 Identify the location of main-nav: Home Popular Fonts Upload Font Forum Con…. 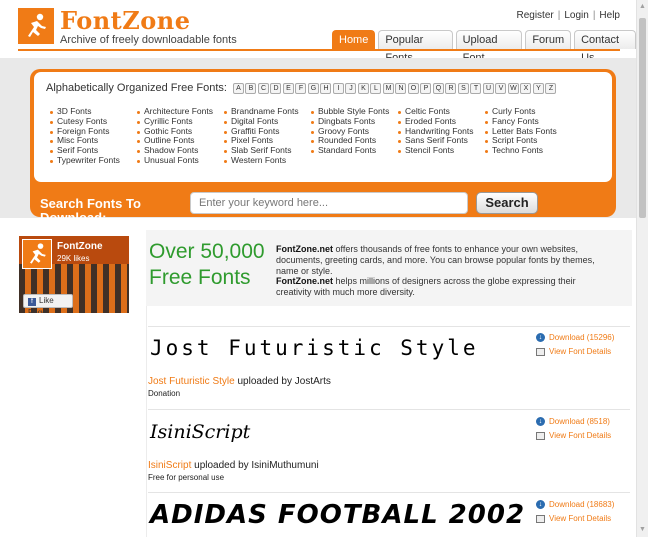
(484, 47).